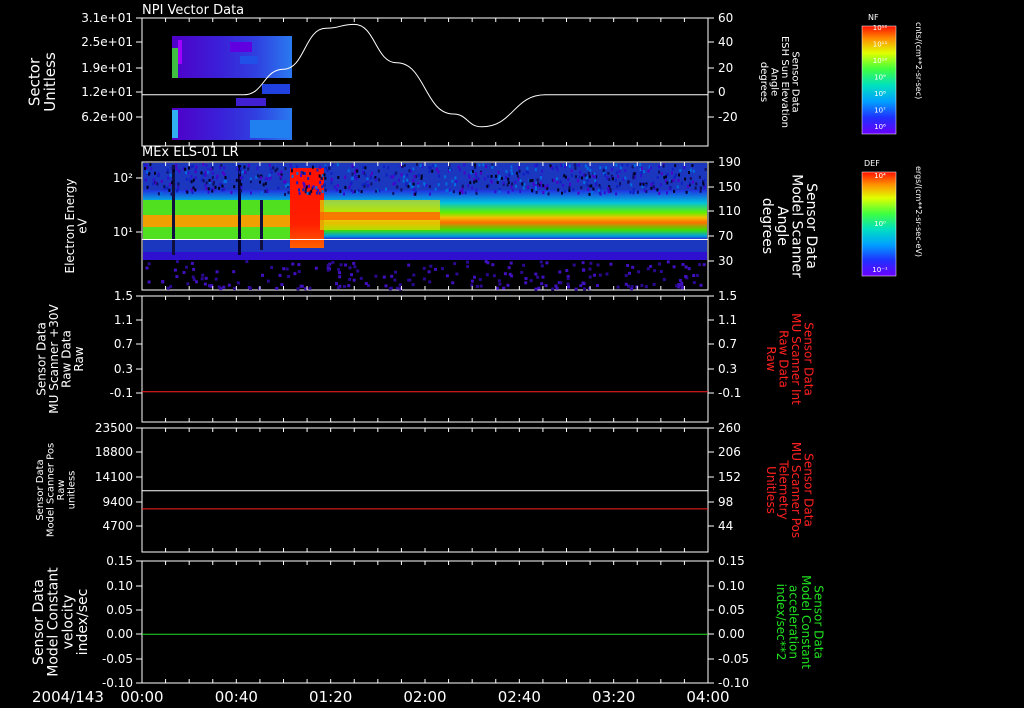 This screenshot has width=1024, height=708. What do you see at coordinates (728, 622) in the screenshot?
I see `panel-5-right-axis: 0.150.100.050.00-0.05-0.10` at bounding box center [728, 622].